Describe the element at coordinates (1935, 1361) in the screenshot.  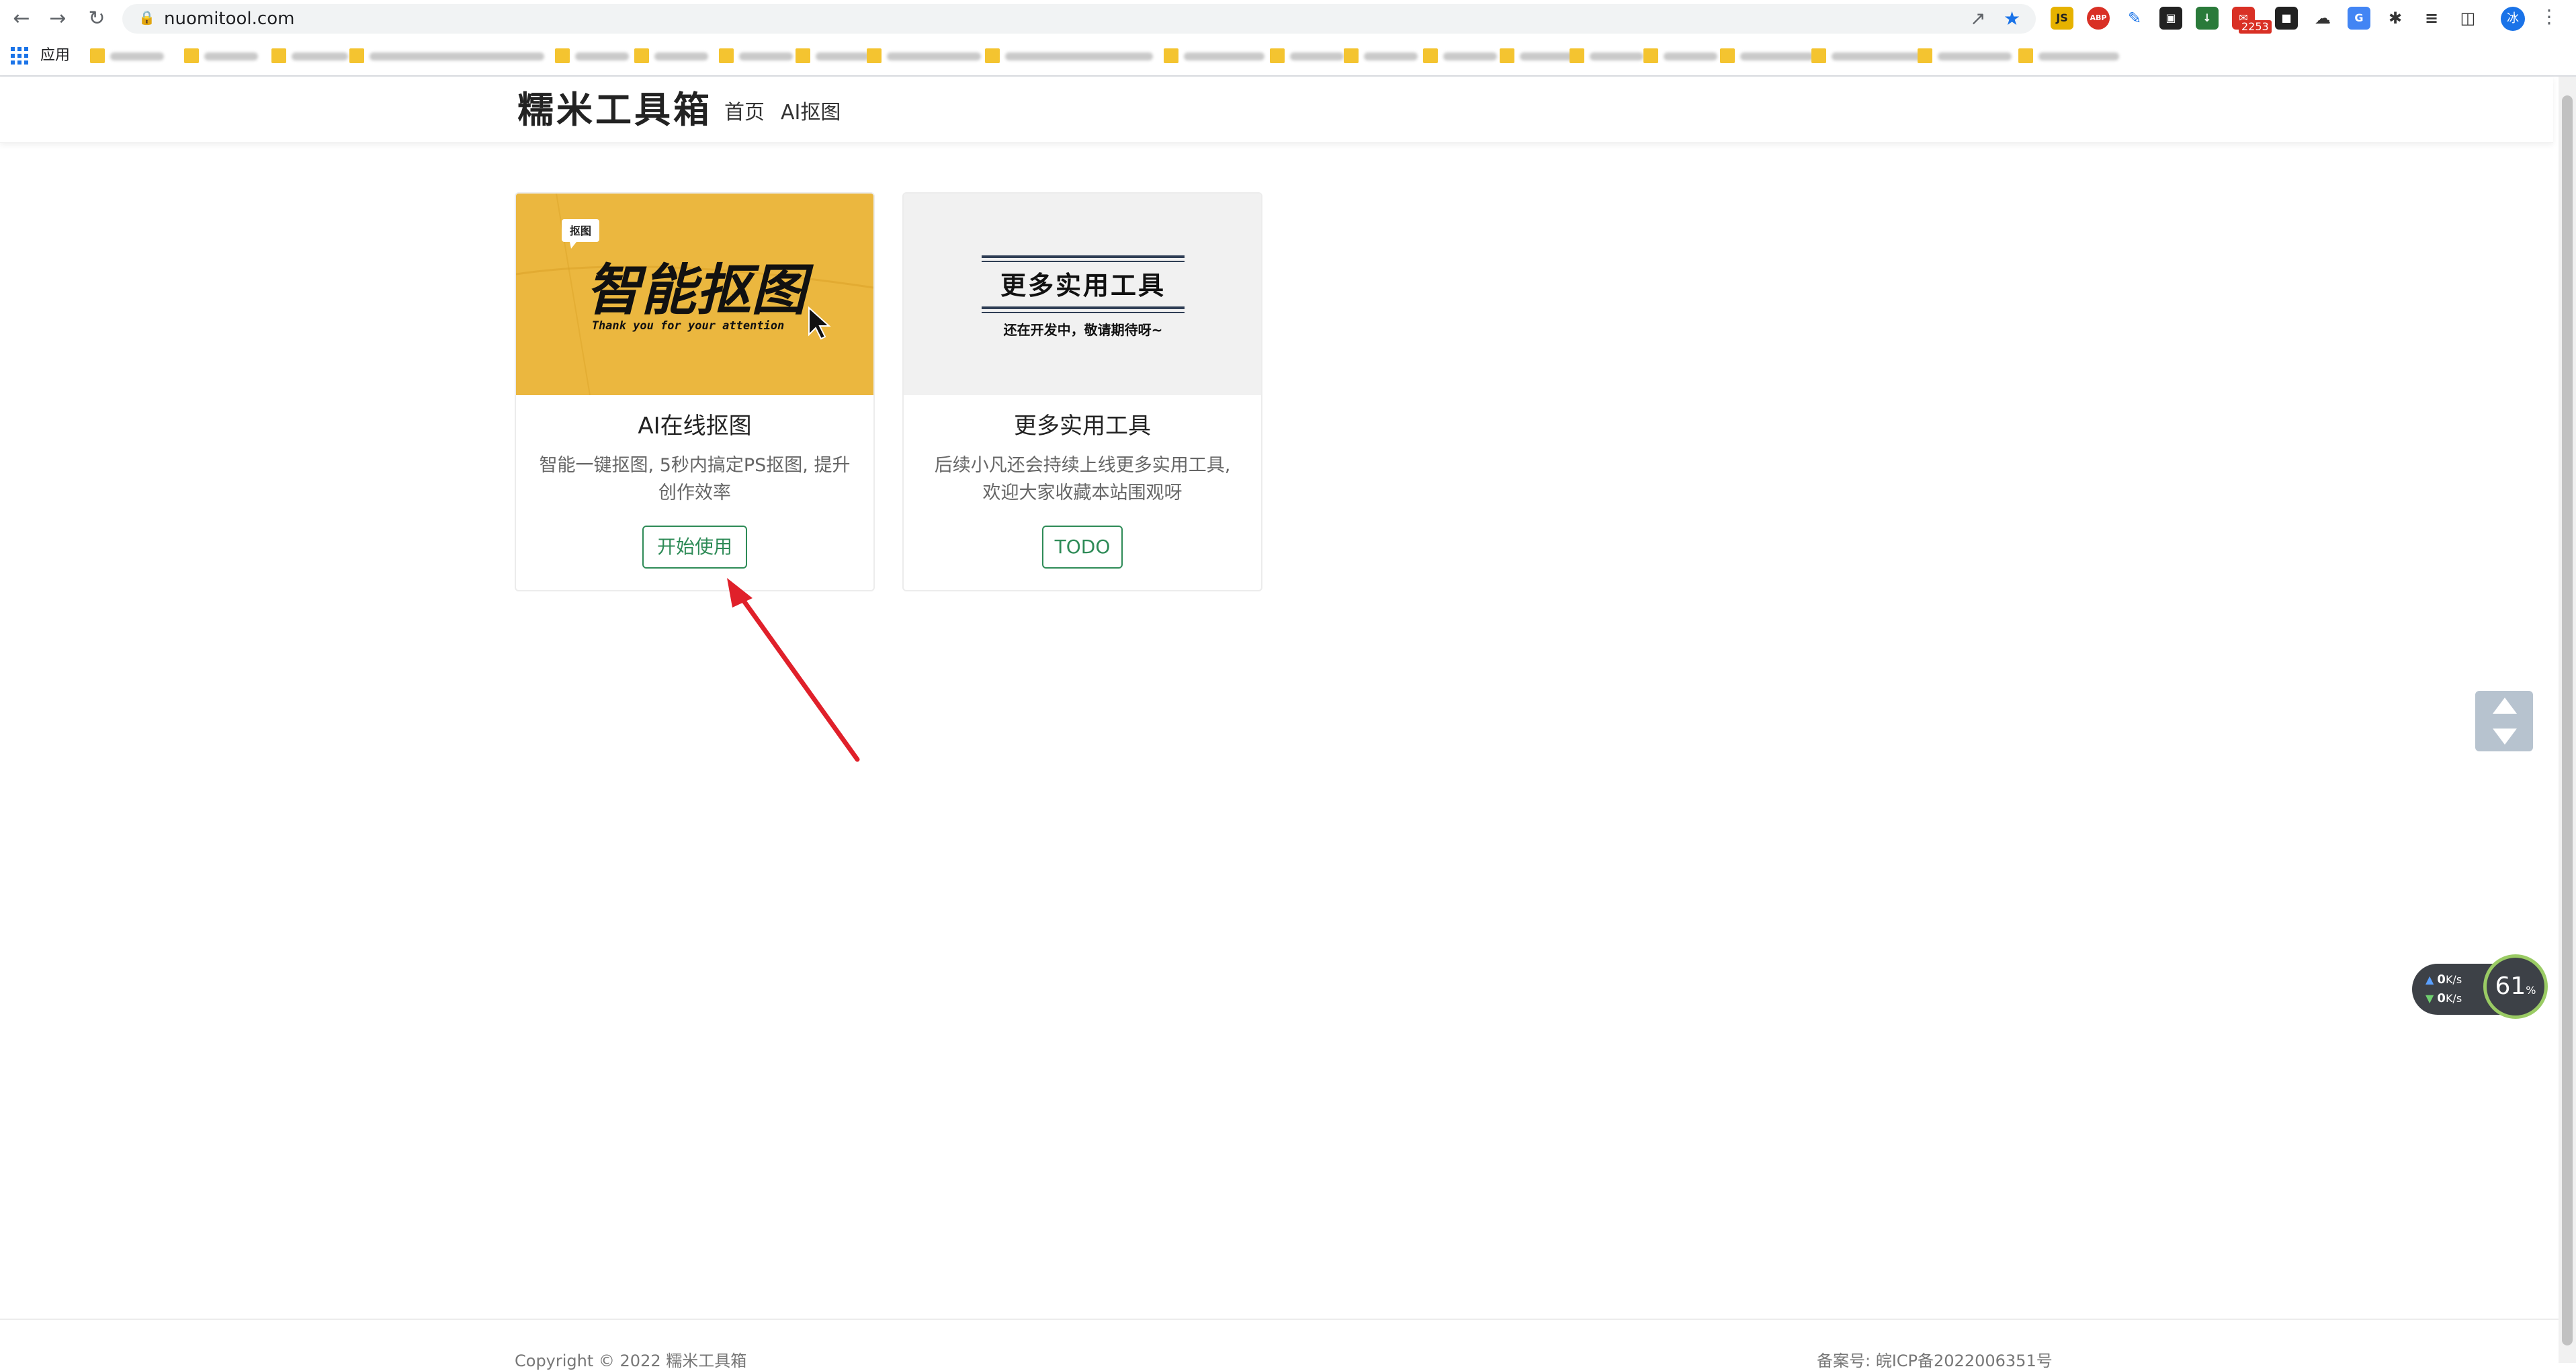
I see `footer-icp-record: 备案号: 皖ICP备2022006351号` at that location.